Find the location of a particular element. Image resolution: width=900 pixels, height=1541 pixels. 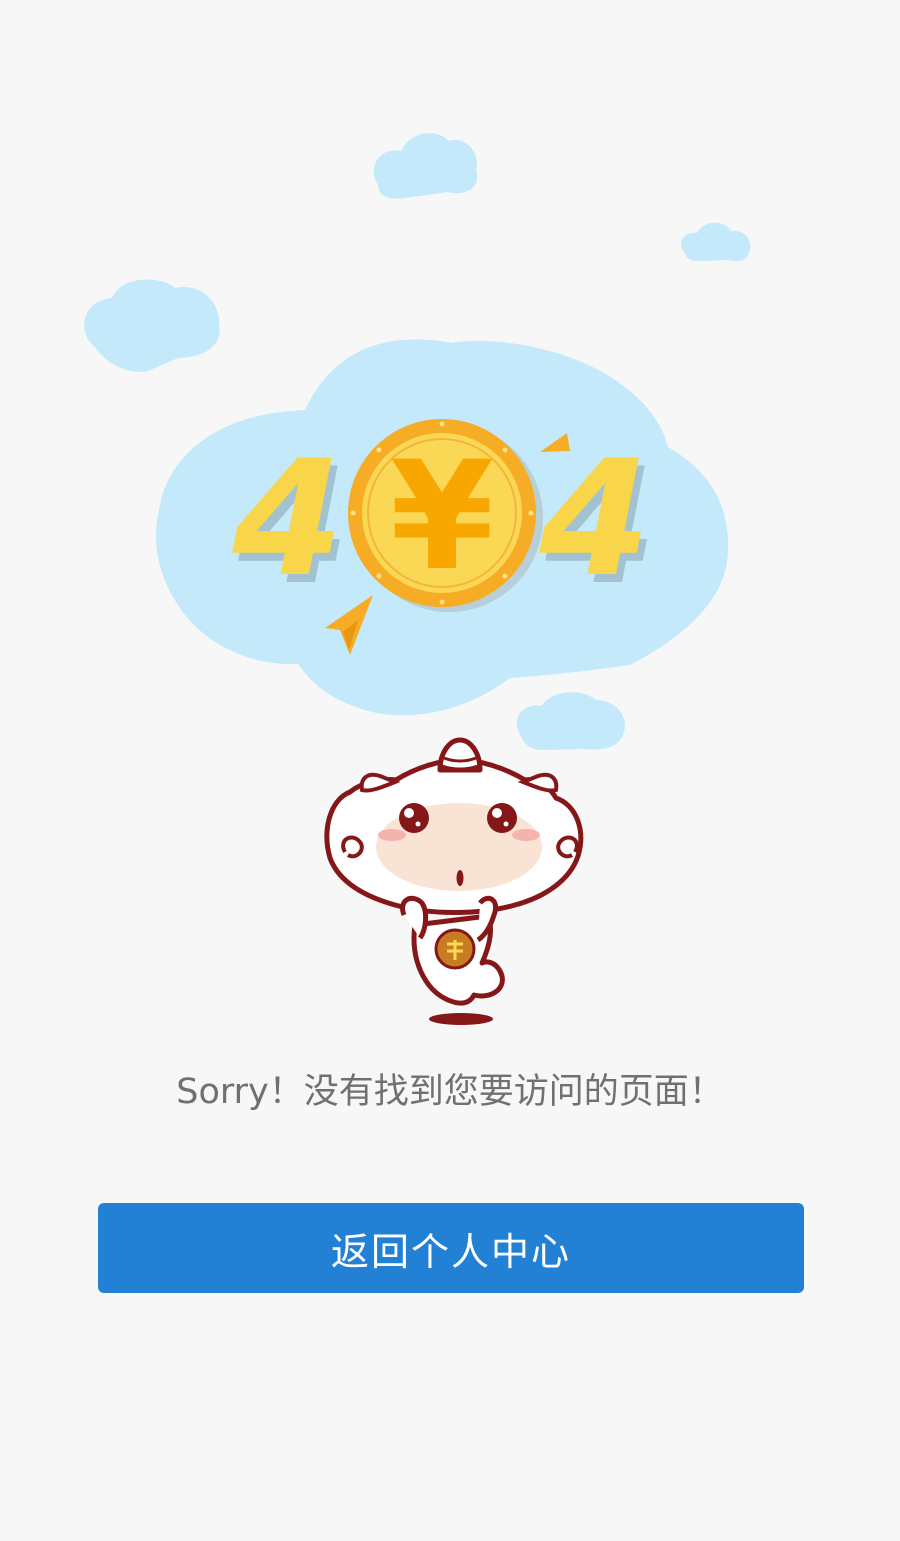

digit-right: 4 4 is located at coordinates (597, 522).